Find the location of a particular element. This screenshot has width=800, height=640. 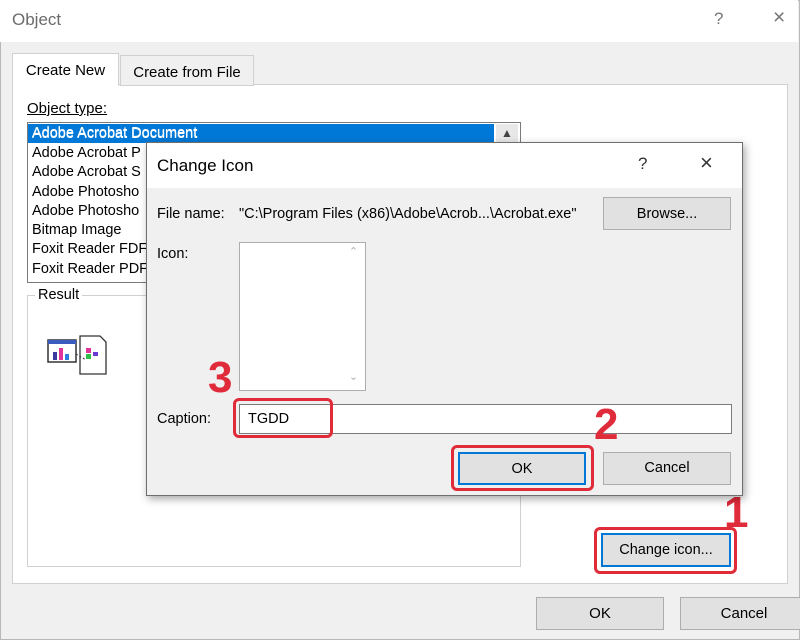

step-number: 2 is located at coordinates (606, 424).